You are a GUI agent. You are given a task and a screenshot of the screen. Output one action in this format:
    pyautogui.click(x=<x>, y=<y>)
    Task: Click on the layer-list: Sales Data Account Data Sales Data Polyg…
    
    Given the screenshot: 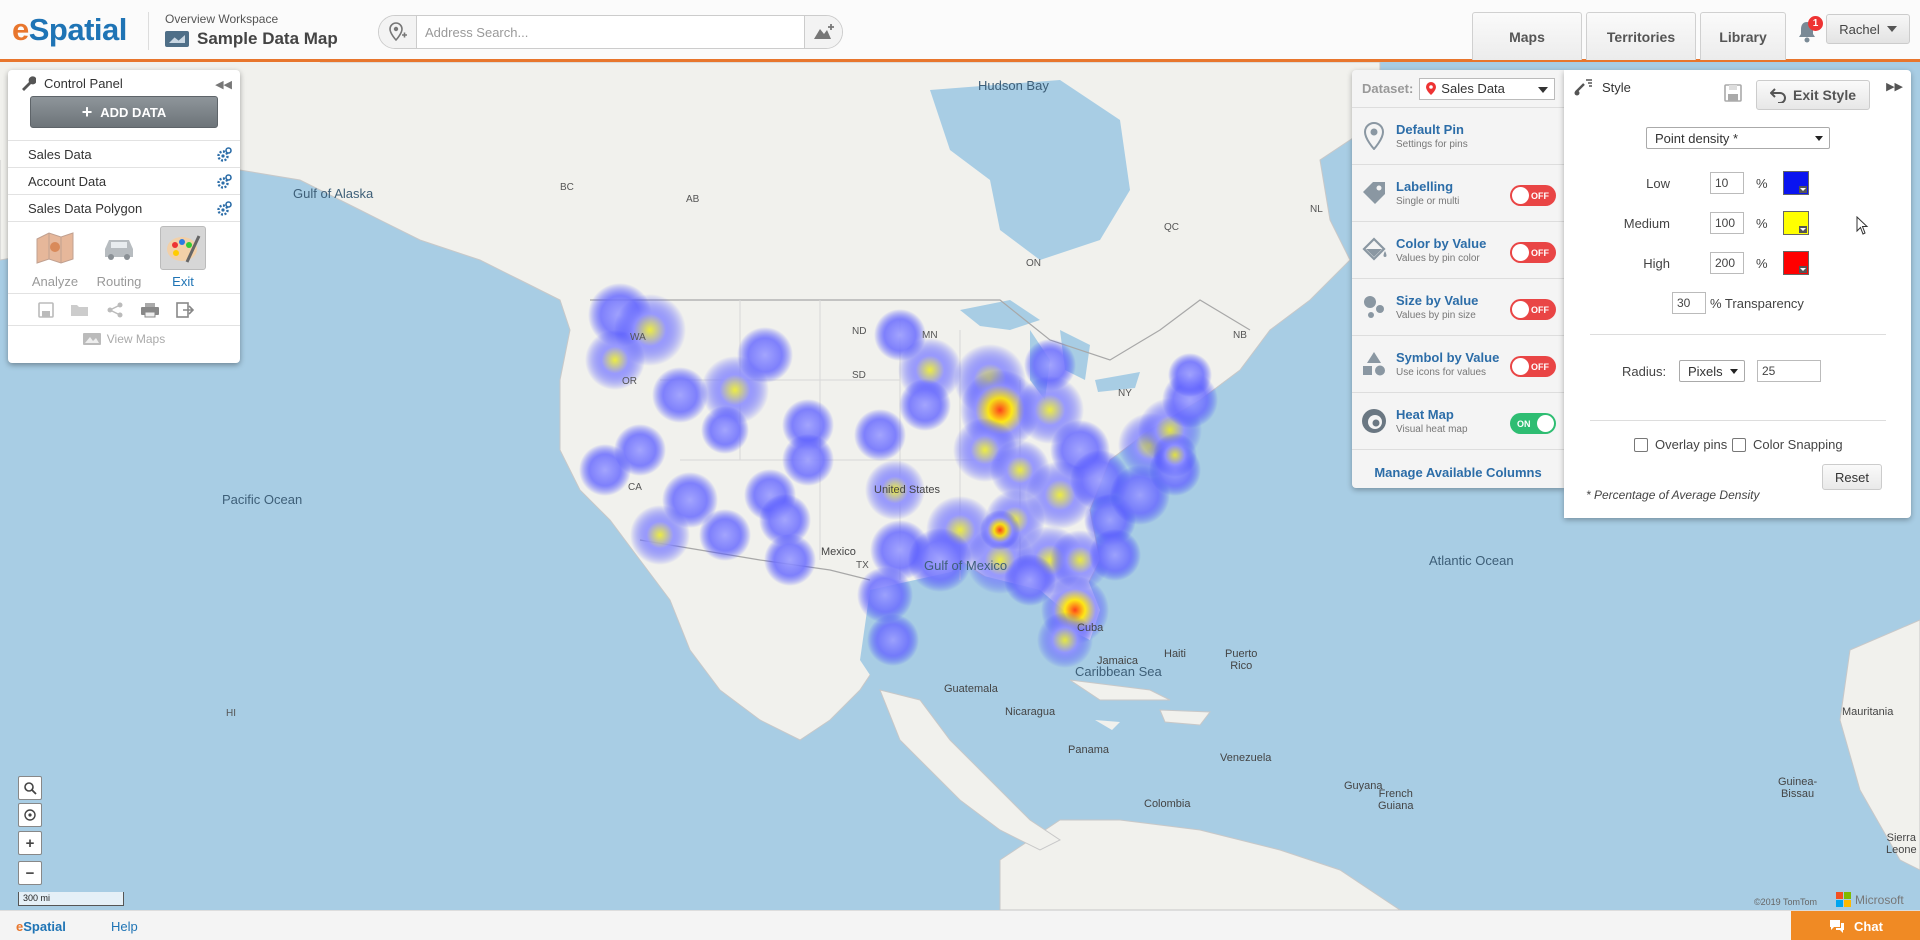 What is the action you would take?
    pyautogui.click(x=124, y=180)
    